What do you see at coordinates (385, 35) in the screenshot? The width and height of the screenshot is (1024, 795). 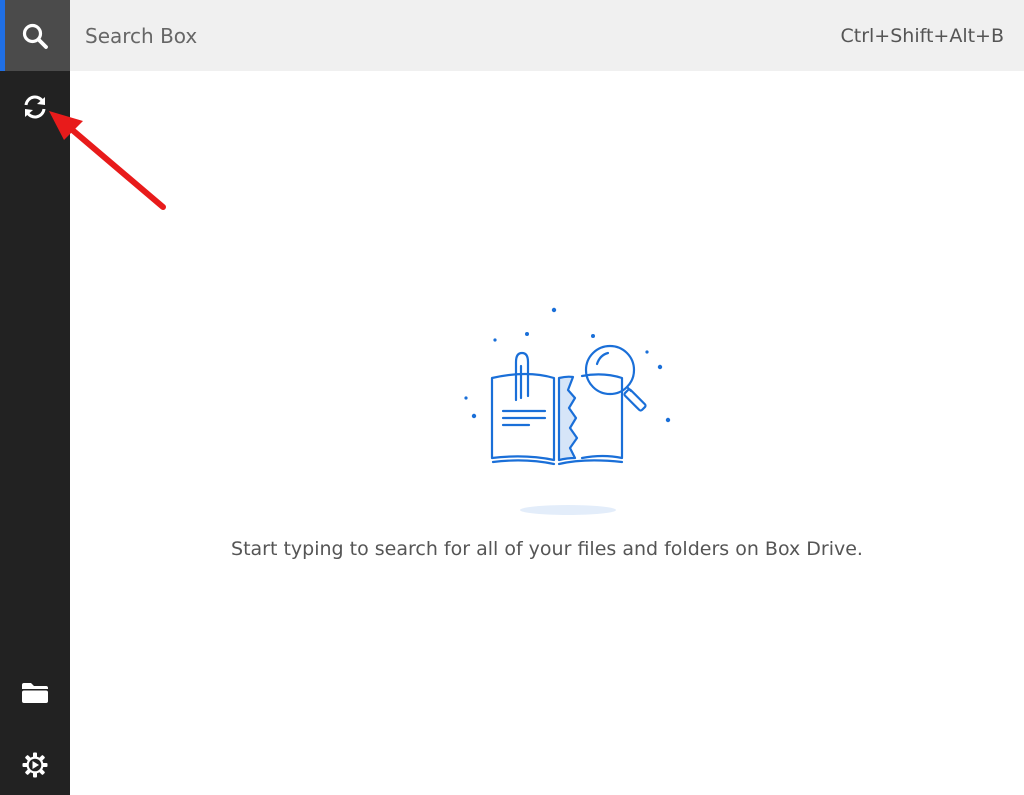 I see `search-input` at bounding box center [385, 35].